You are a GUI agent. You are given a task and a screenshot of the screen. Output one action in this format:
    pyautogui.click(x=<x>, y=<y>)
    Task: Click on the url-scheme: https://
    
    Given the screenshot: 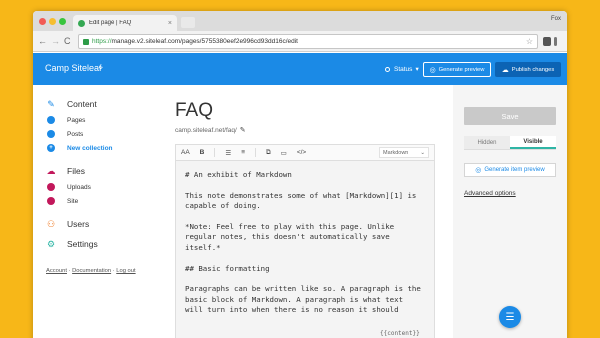 What is the action you would take?
    pyautogui.click(x=102, y=41)
    